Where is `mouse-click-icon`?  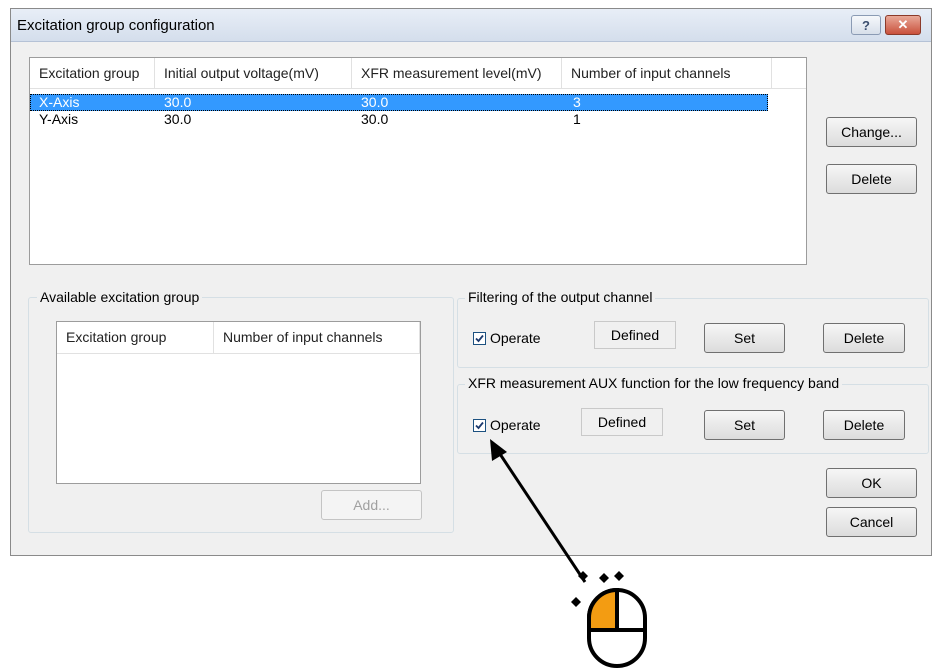
mouse-click-icon is located at coordinates (609, 619).